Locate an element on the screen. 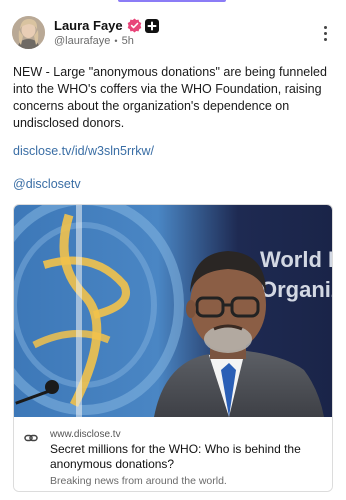 This screenshot has height=500, width=346. display-name: Laura Faye is located at coordinates (88, 25).